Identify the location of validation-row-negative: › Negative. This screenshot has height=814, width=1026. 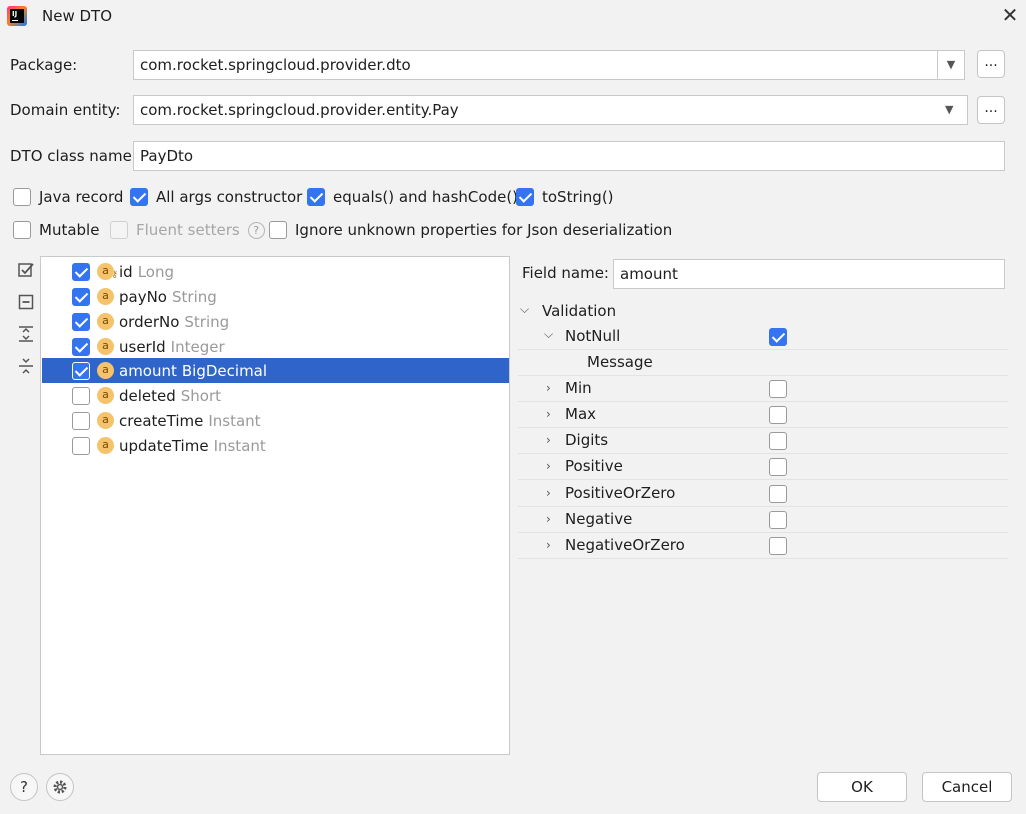
(763, 520).